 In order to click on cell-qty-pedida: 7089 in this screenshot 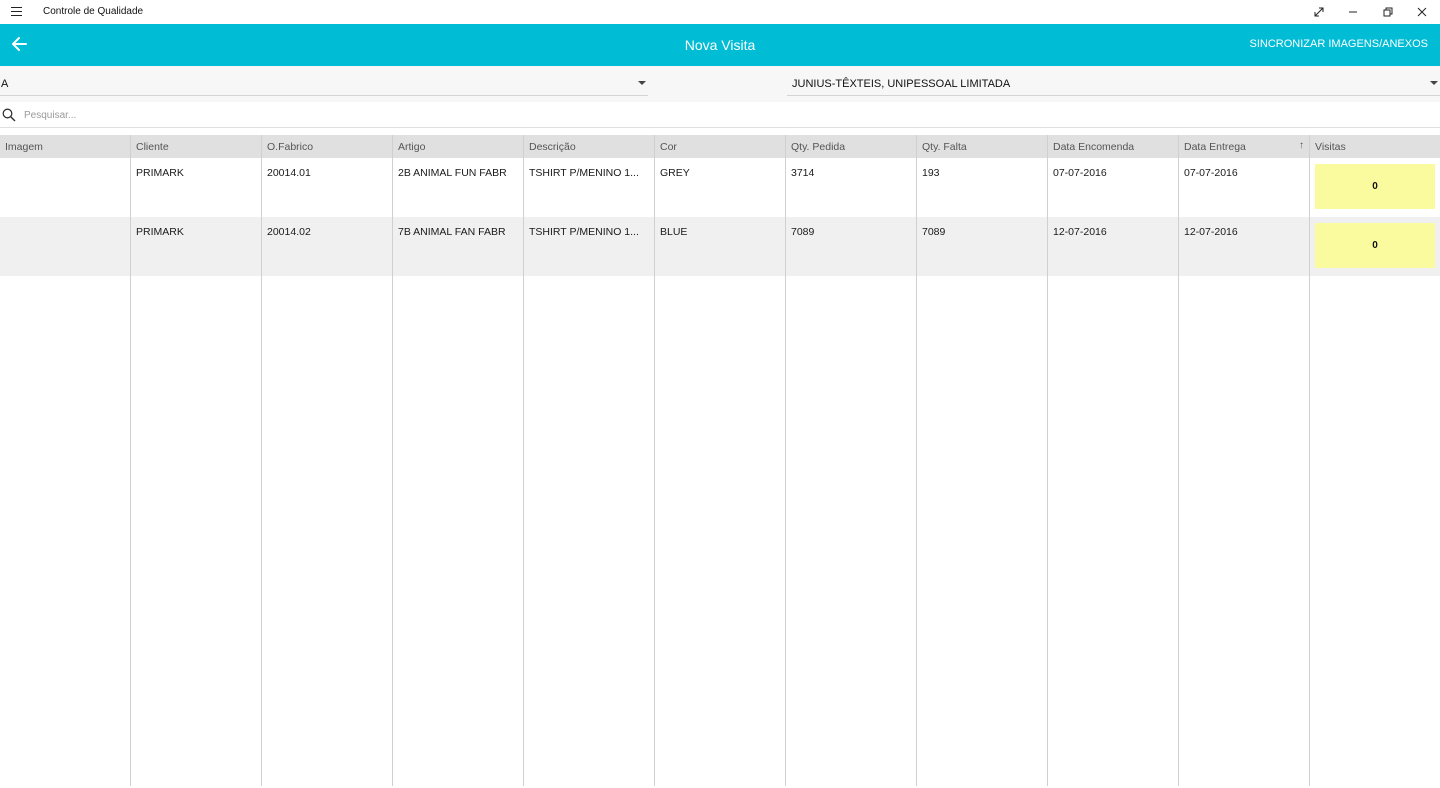, I will do `click(803, 232)`.